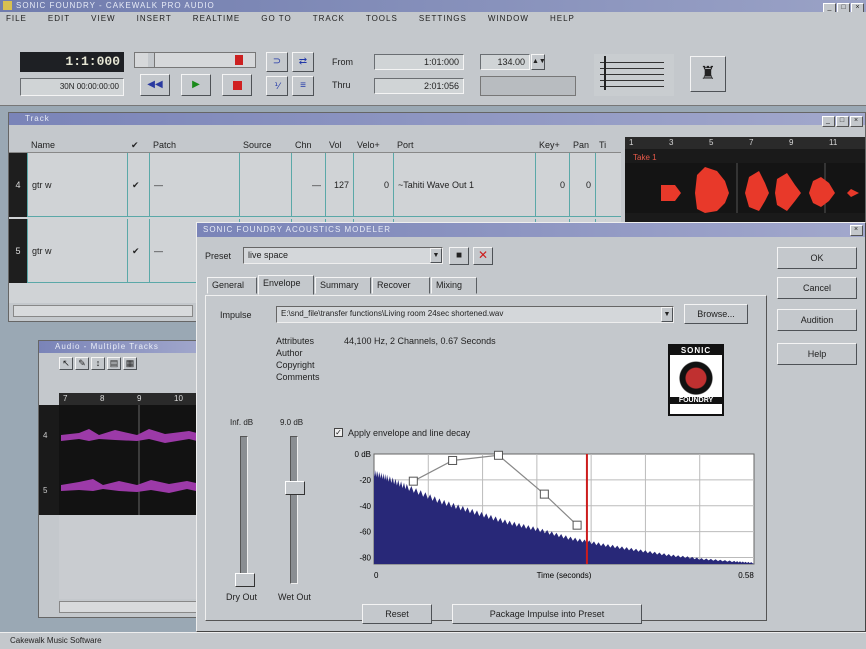 The image size is (866, 649). I want to click on menu-item-help: Help, so click(562, 18).